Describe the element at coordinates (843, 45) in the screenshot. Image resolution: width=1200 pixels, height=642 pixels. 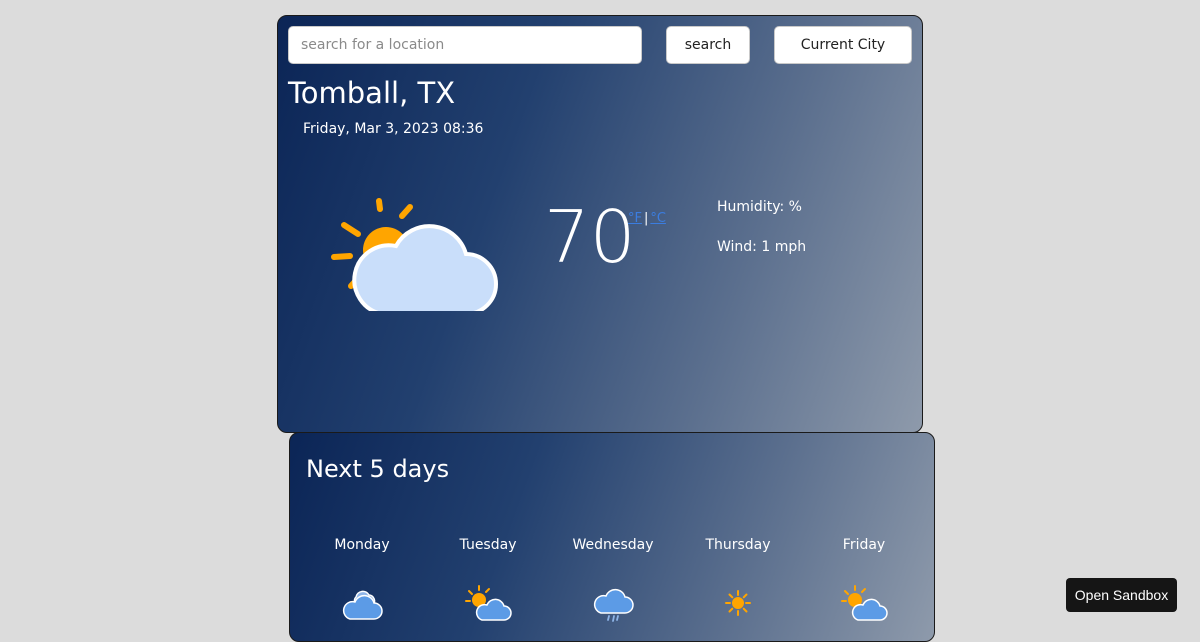
I see `current-city-button: Current City` at that location.